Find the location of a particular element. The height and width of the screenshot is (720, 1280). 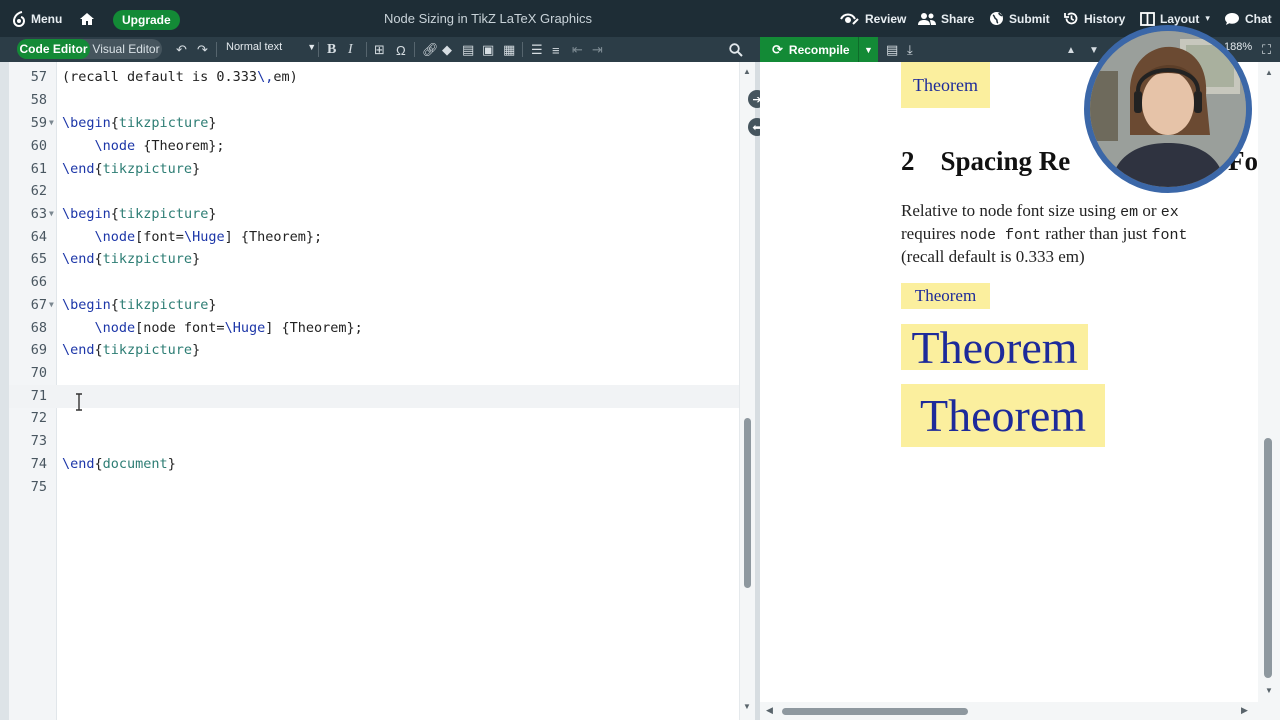

undo-icon: ↶ is located at coordinates (181, 50).